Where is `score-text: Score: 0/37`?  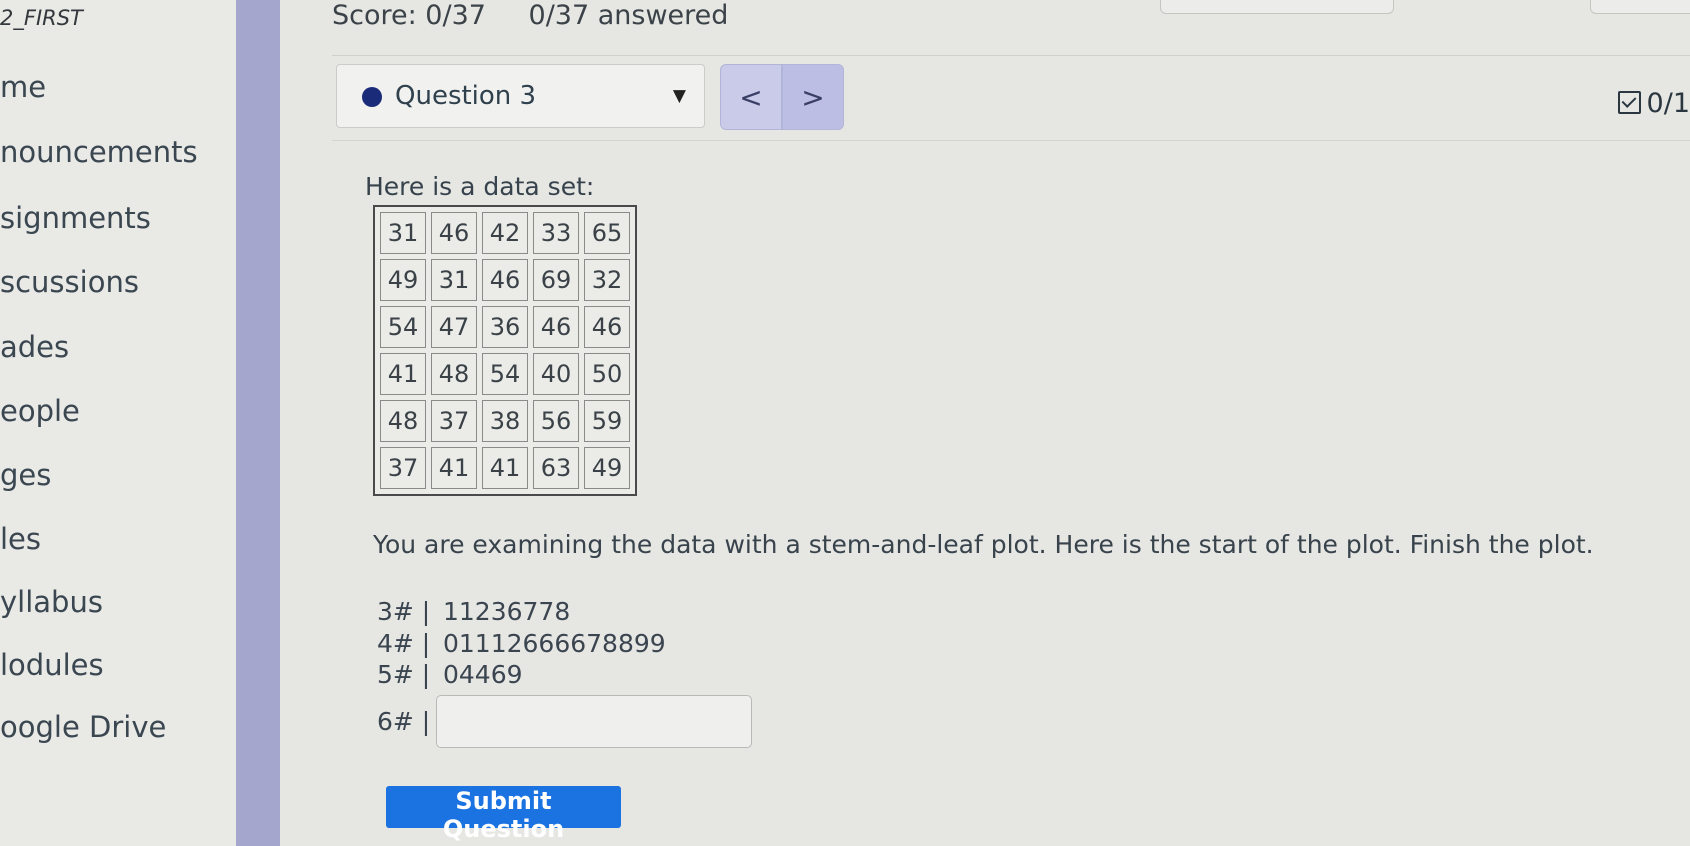
score-text: Score: 0/37 is located at coordinates (409, 15).